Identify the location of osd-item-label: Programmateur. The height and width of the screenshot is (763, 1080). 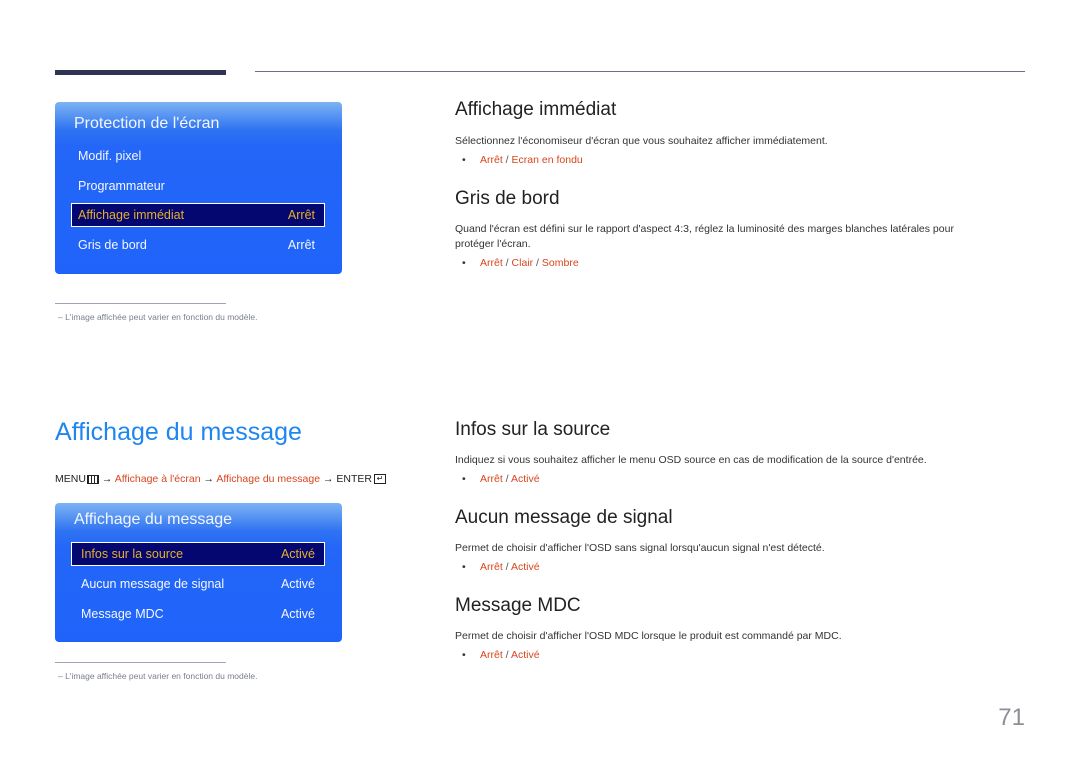
(121, 186).